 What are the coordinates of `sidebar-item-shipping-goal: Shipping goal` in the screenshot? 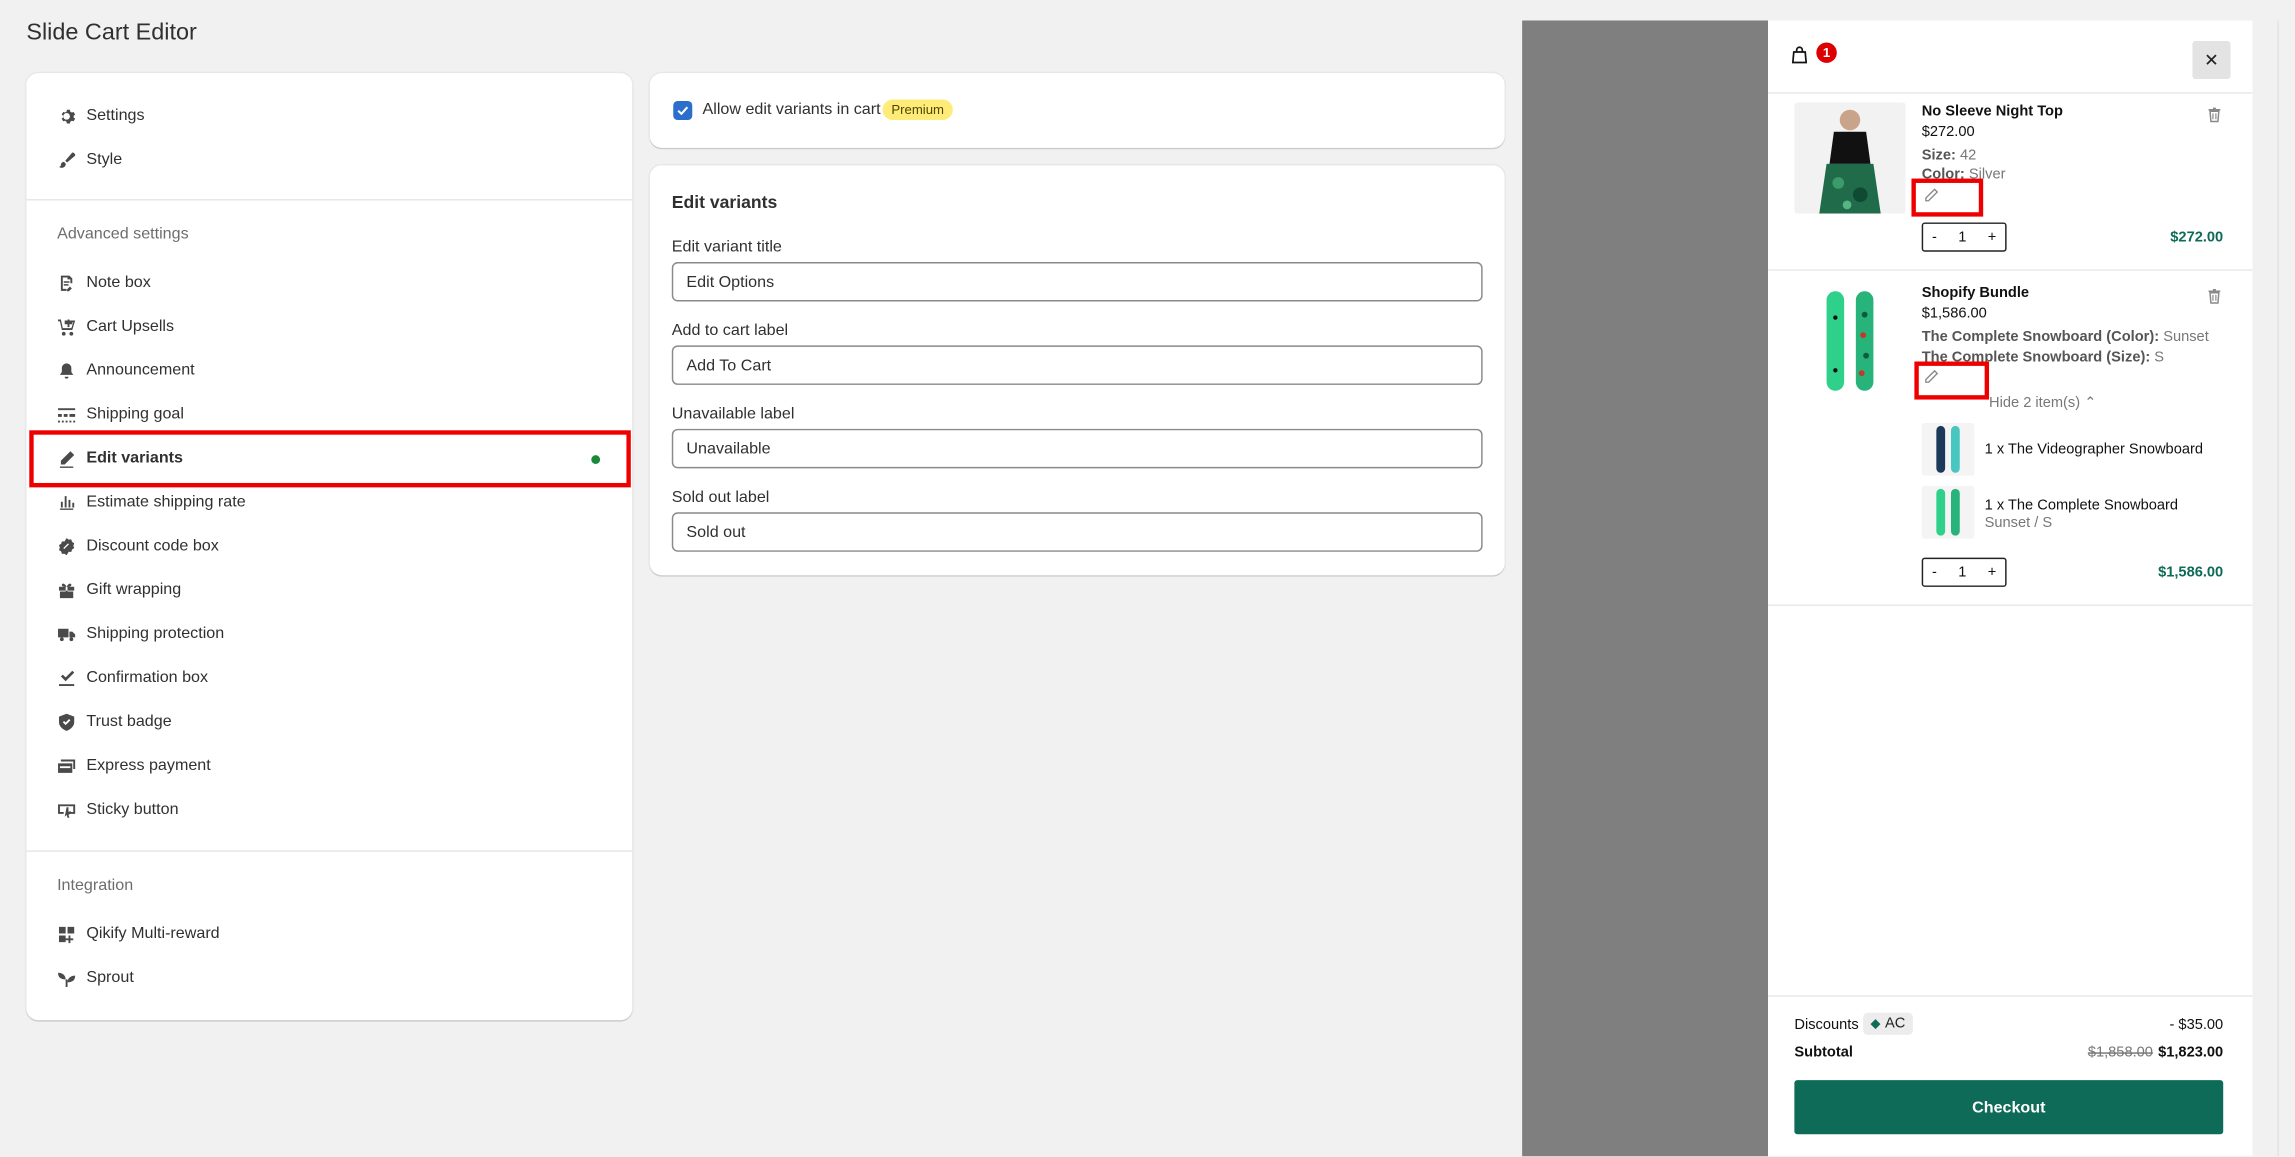 It's located at (120, 414).